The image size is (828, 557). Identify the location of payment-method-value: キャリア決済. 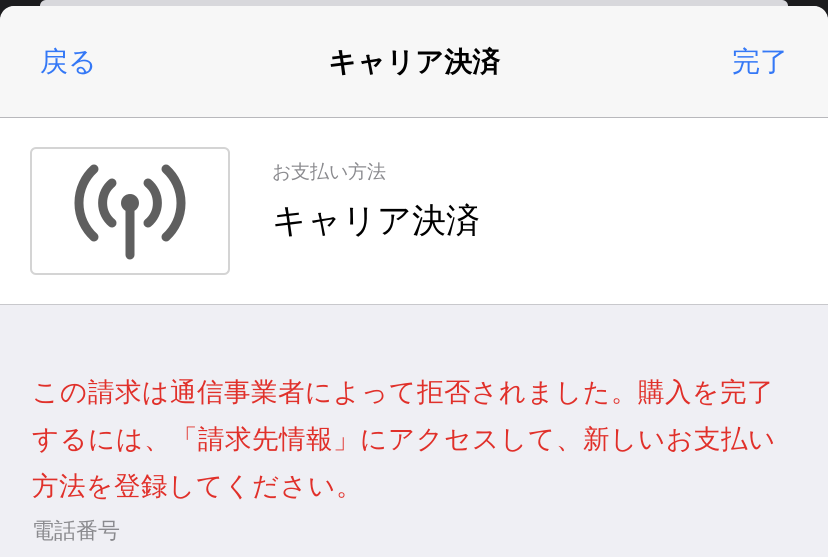
(376, 221).